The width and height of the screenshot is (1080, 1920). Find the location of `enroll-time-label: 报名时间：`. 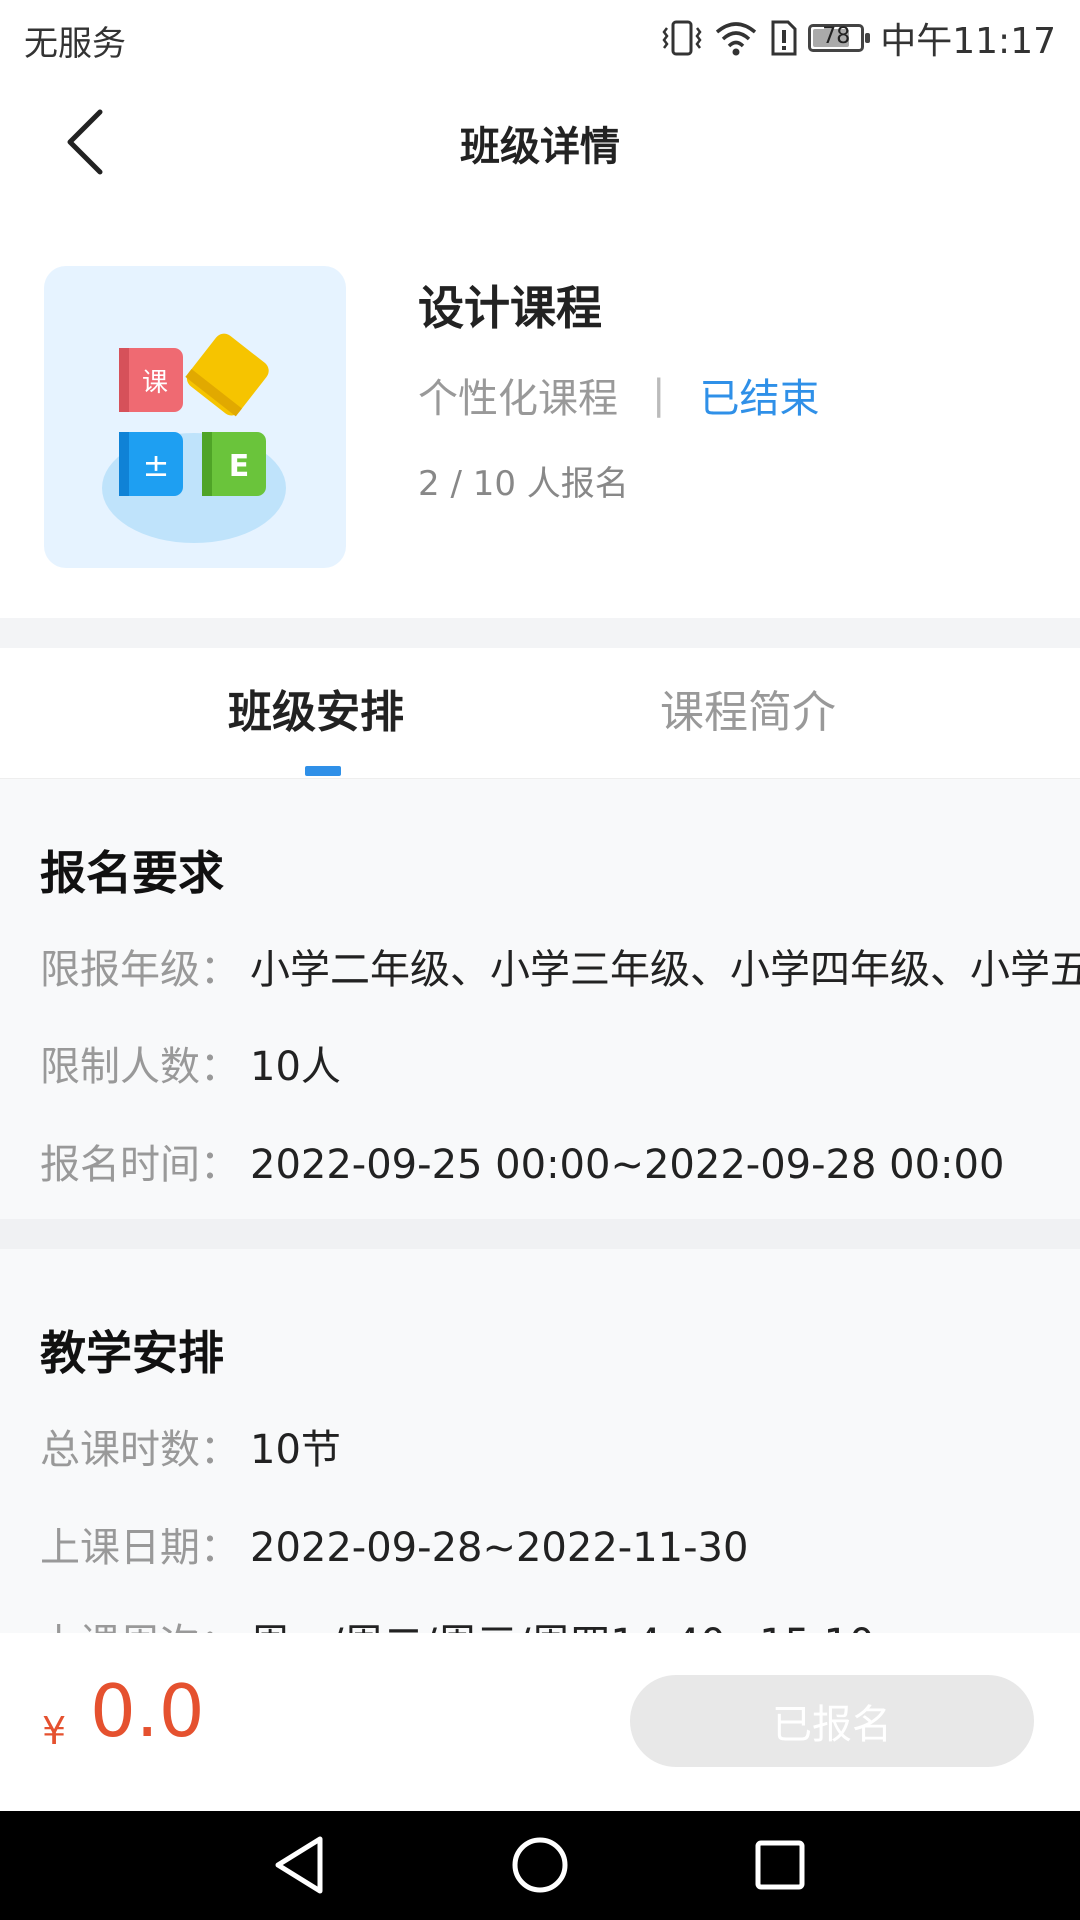

enroll-time-label: 报名时间： is located at coordinates (140, 1165).